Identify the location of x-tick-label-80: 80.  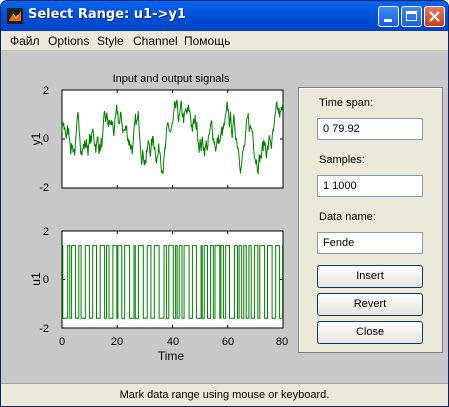
(282, 342).